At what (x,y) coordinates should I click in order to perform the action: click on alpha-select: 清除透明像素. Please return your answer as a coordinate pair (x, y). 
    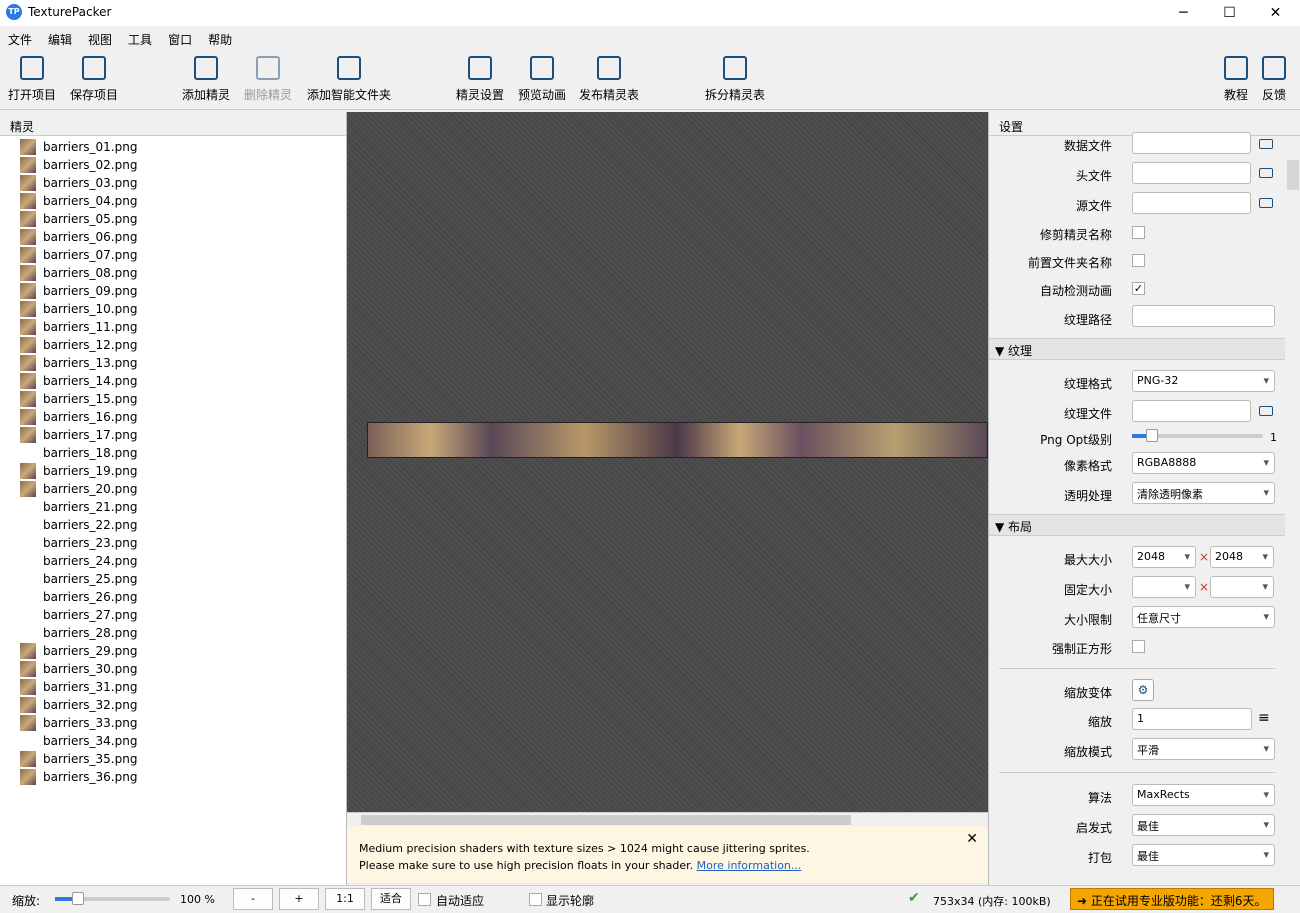
    Looking at the image, I should click on (1203, 493).